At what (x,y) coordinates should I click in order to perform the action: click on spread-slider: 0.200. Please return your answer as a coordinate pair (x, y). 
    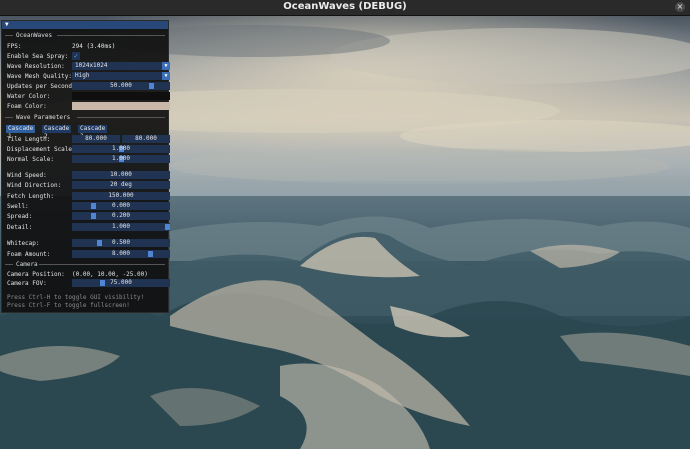
    Looking at the image, I should click on (121, 216).